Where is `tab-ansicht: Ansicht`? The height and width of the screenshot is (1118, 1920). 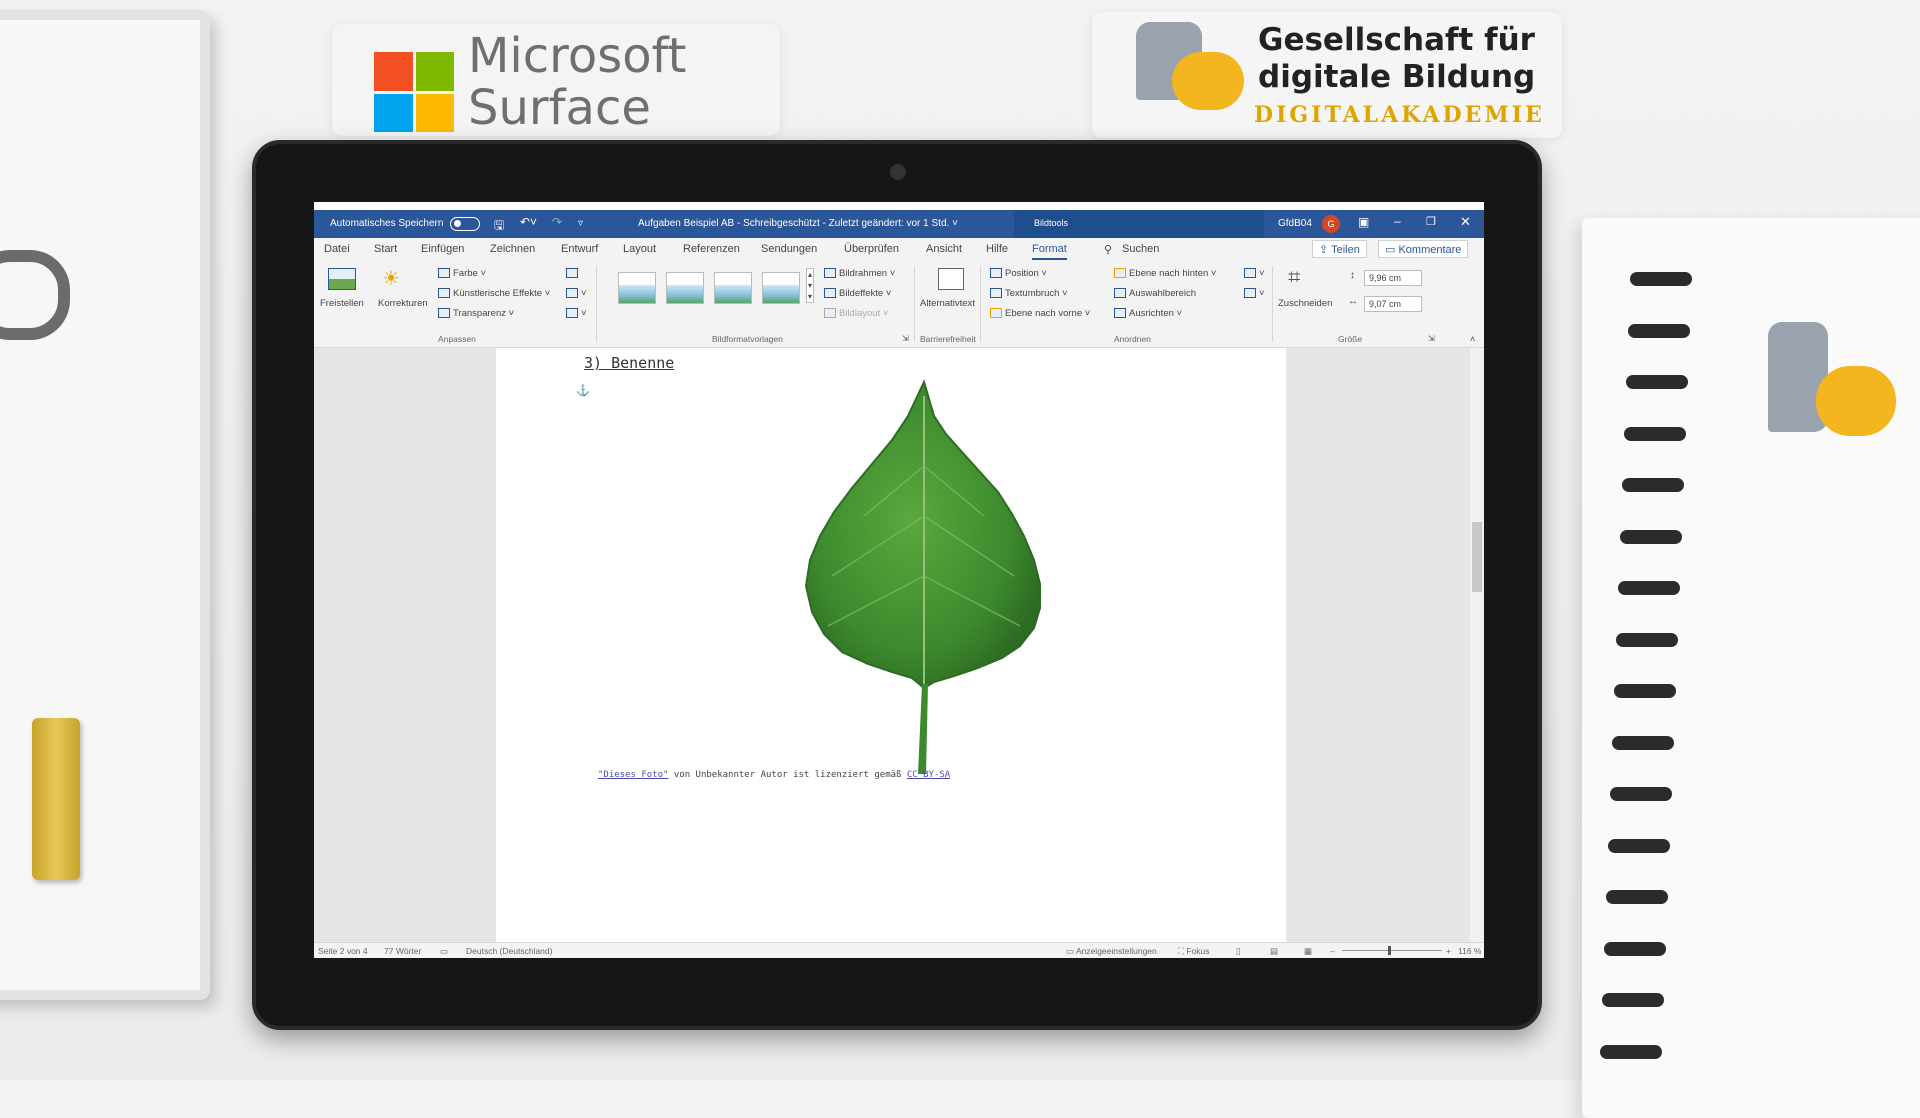 tab-ansicht: Ansicht is located at coordinates (944, 249).